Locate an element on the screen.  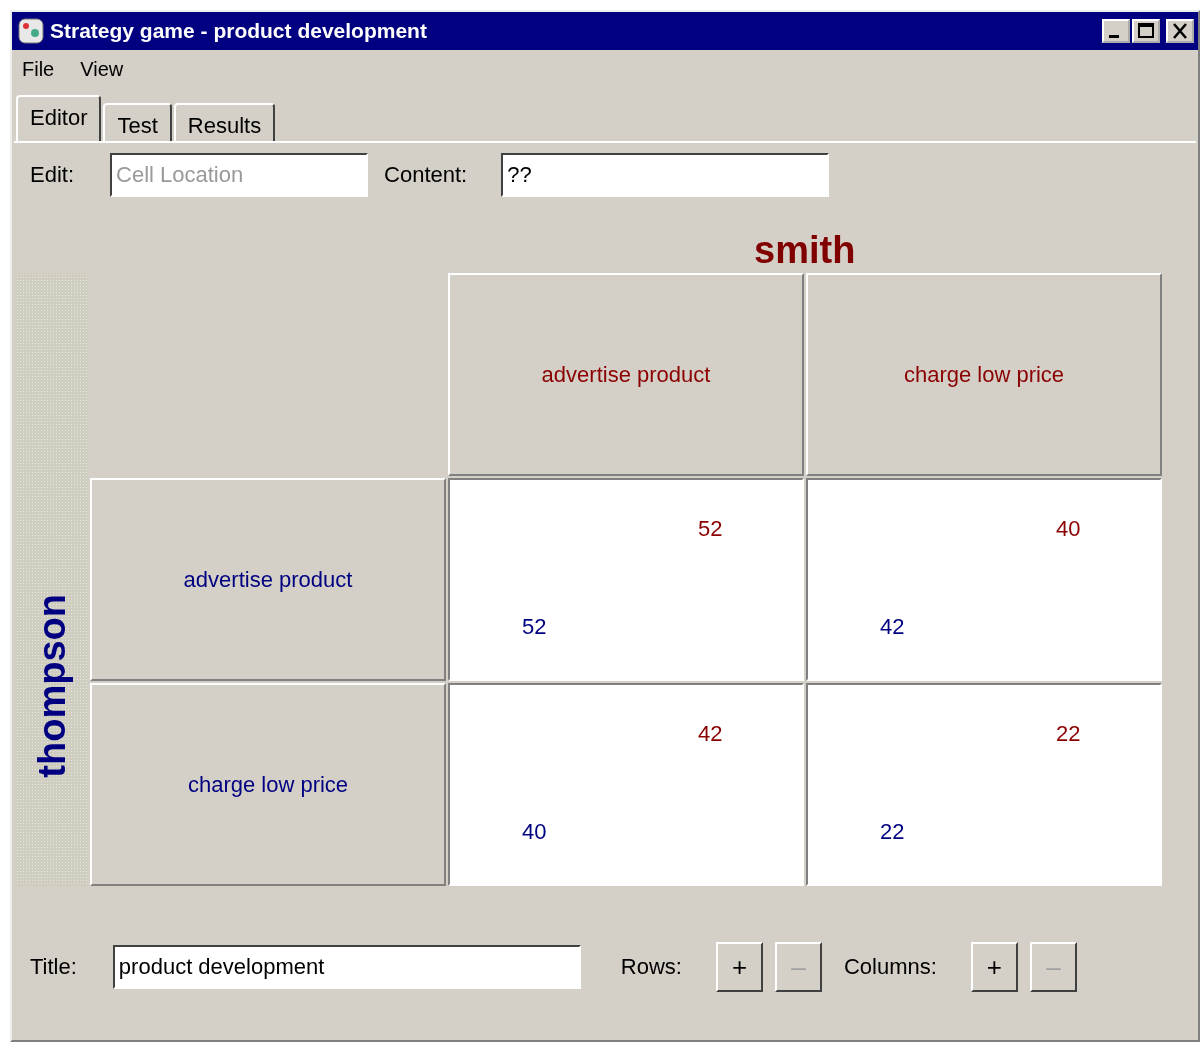
menu-item: View is located at coordinates (102, 69).